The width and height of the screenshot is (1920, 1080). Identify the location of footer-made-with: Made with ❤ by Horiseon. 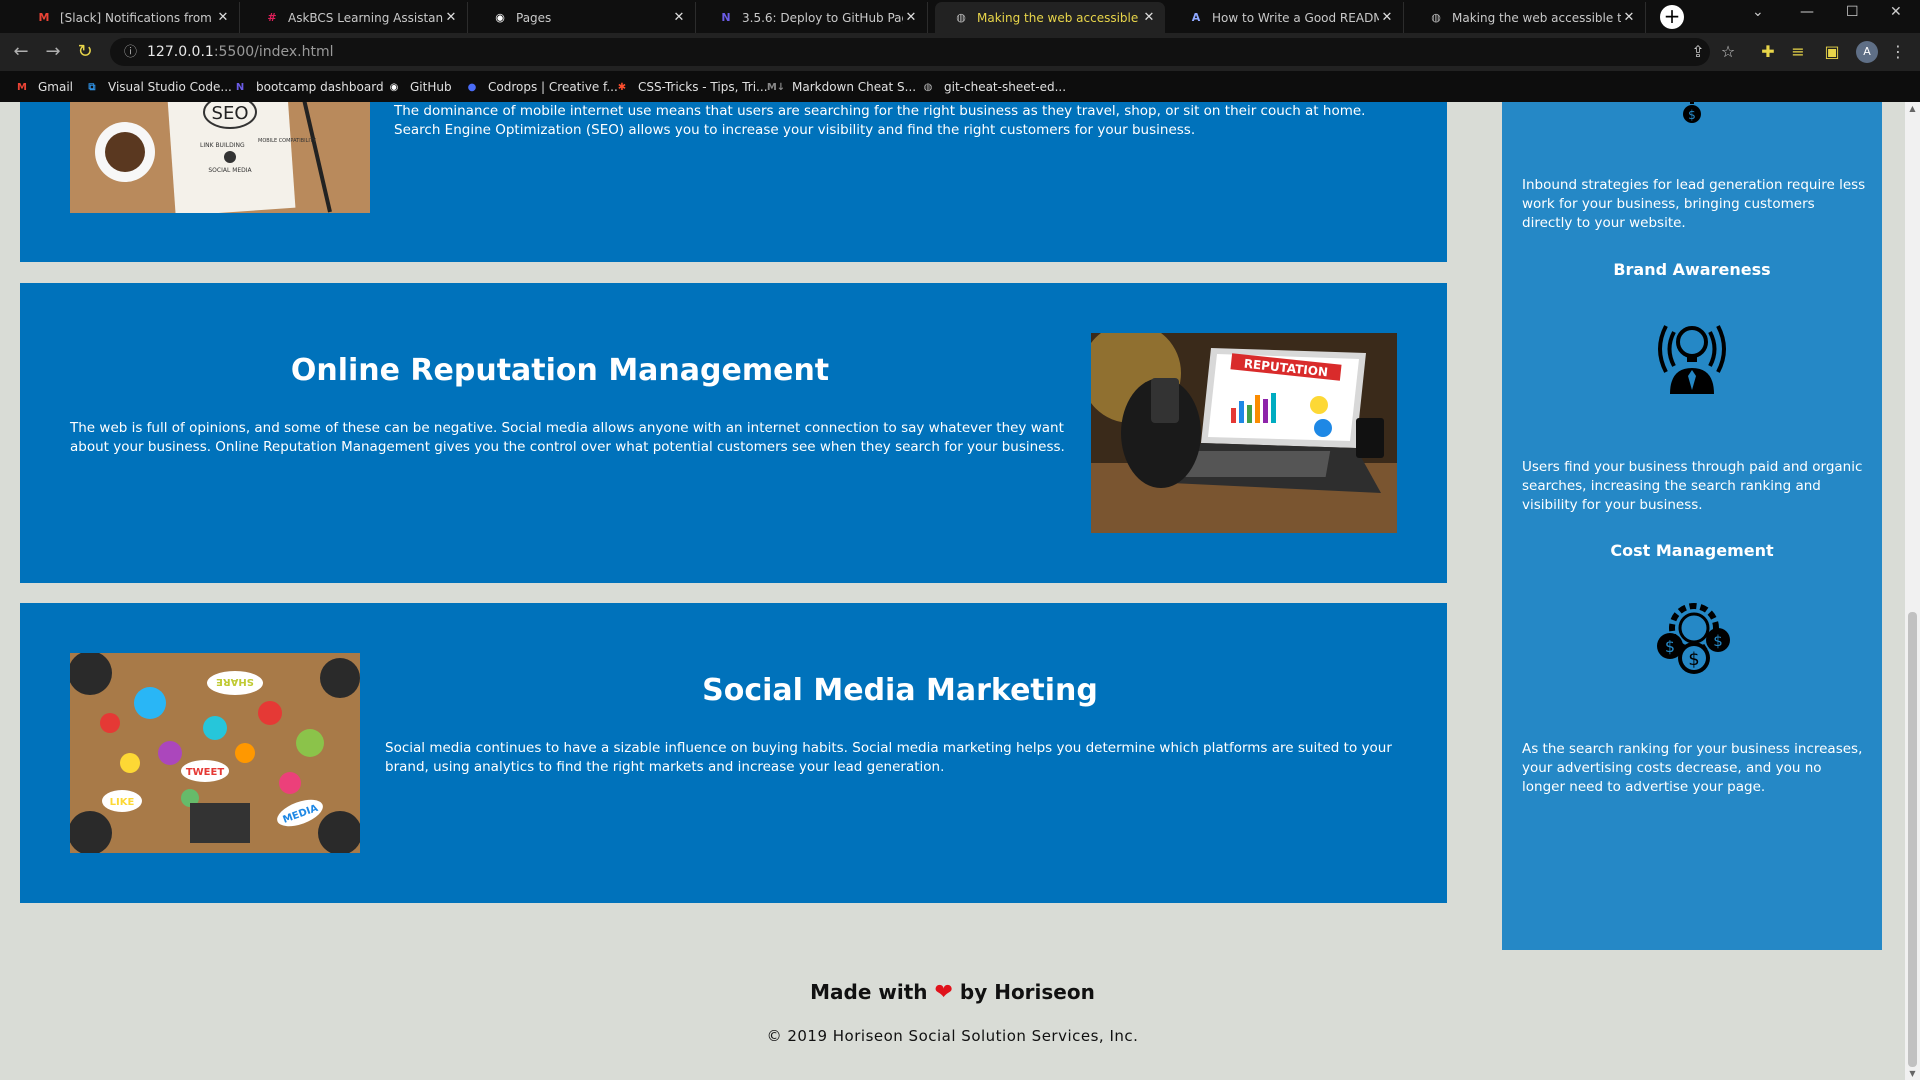
(952, 992).